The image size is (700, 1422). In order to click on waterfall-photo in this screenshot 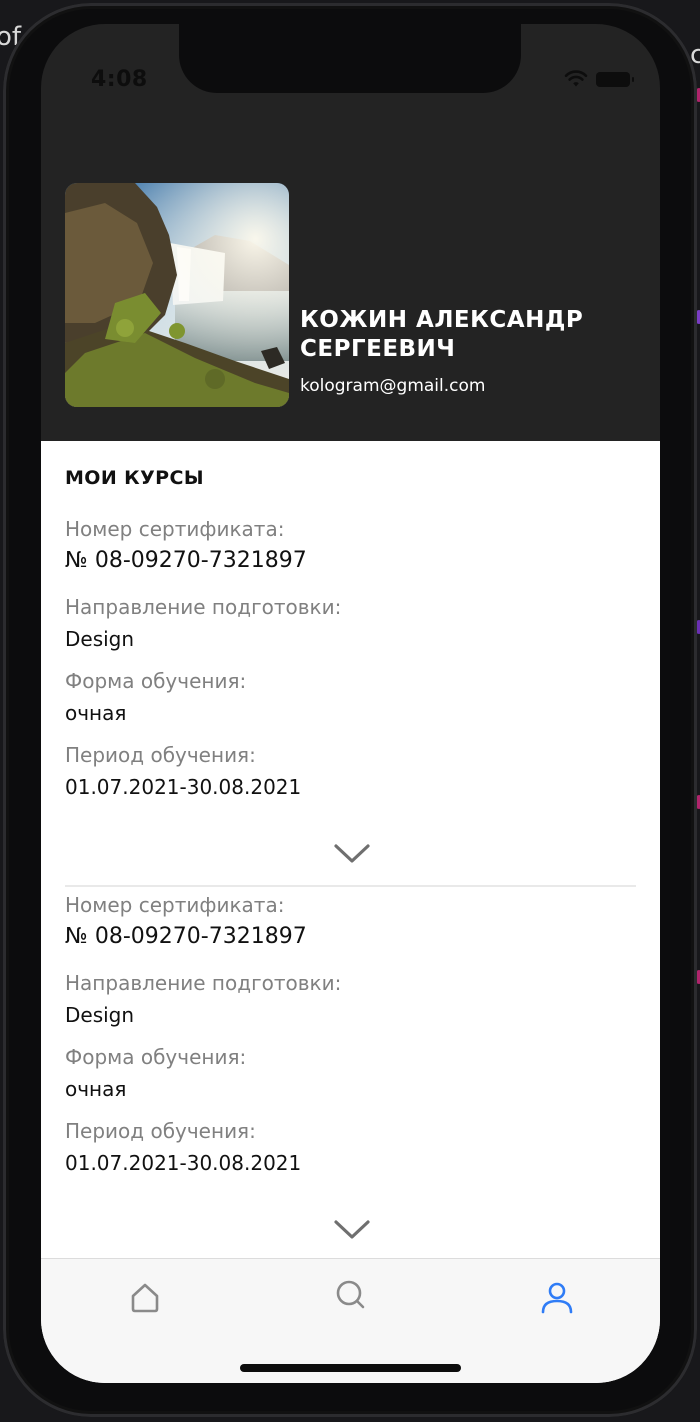, I will do `click(177, 295)`.